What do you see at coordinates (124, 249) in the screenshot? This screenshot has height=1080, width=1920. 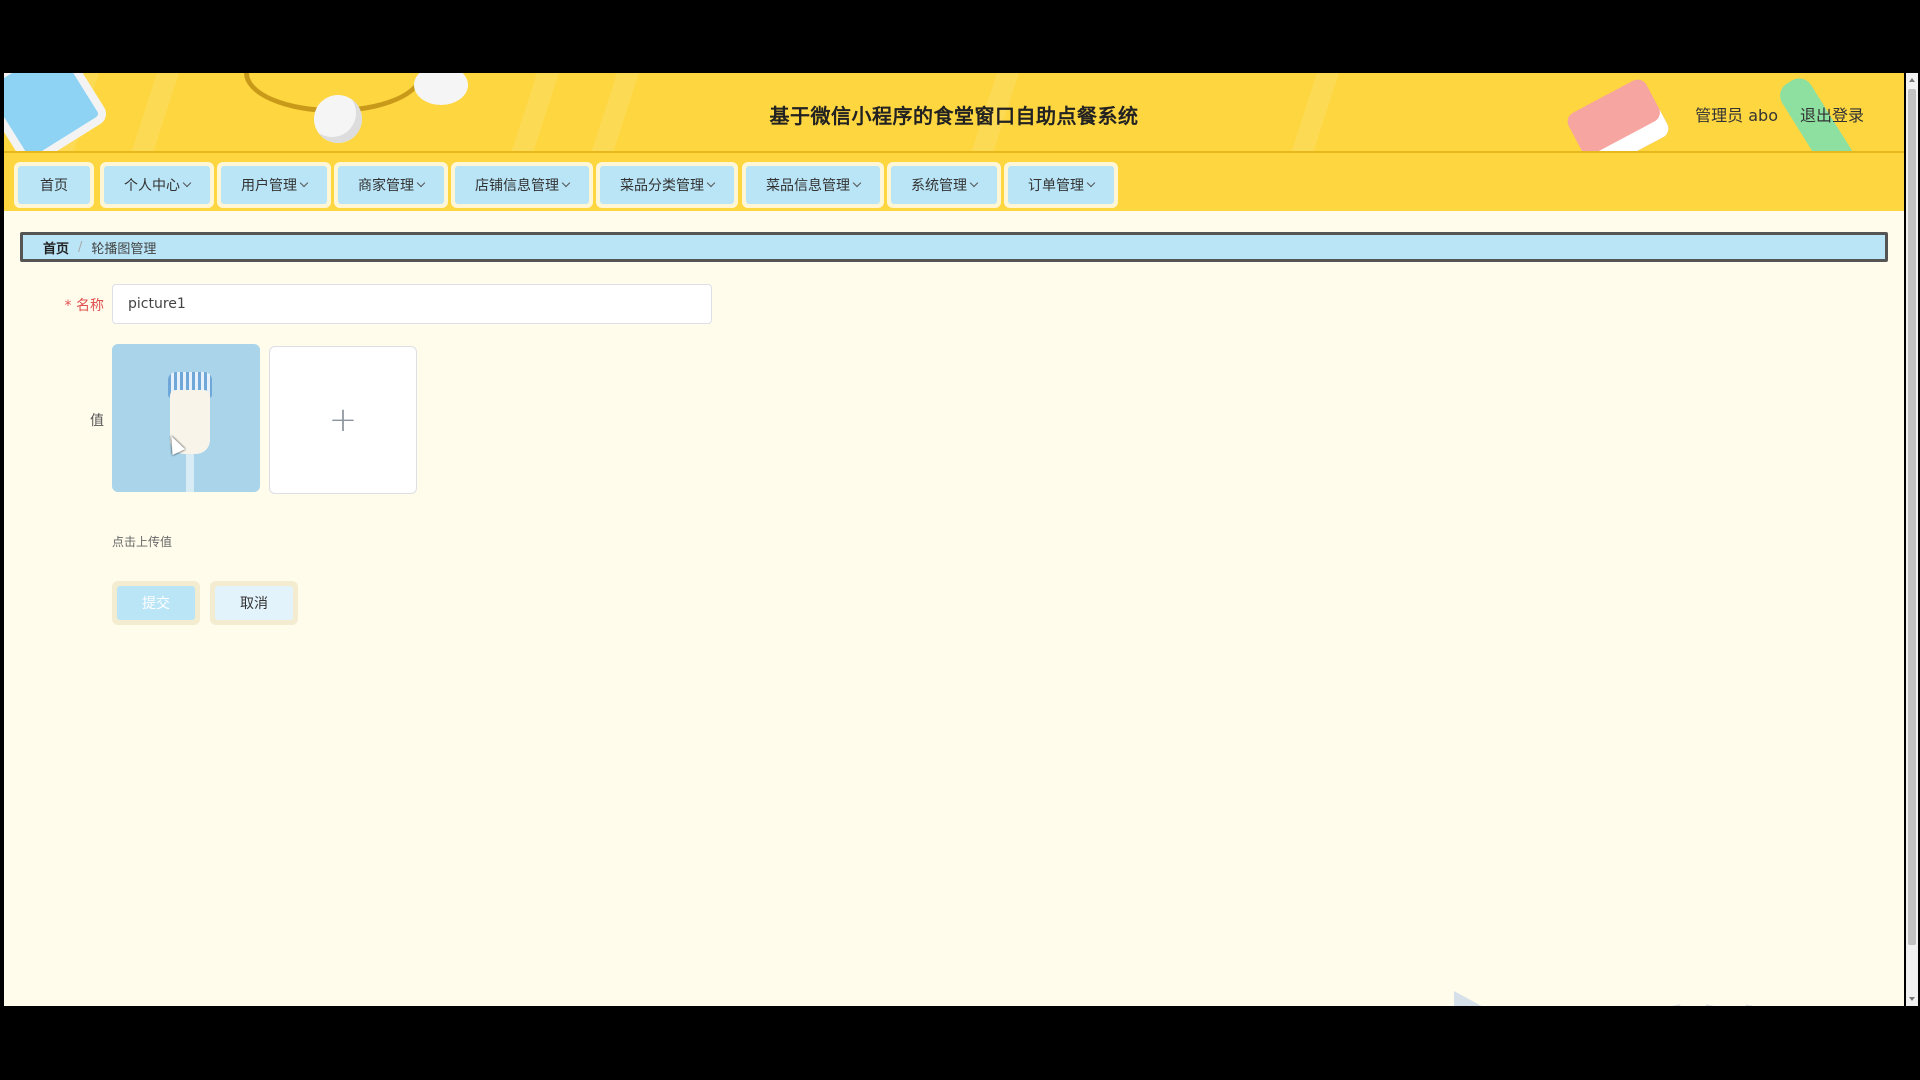 I see `breadcrumb-current: 轮播图管理` at bounding box center [124, 249].